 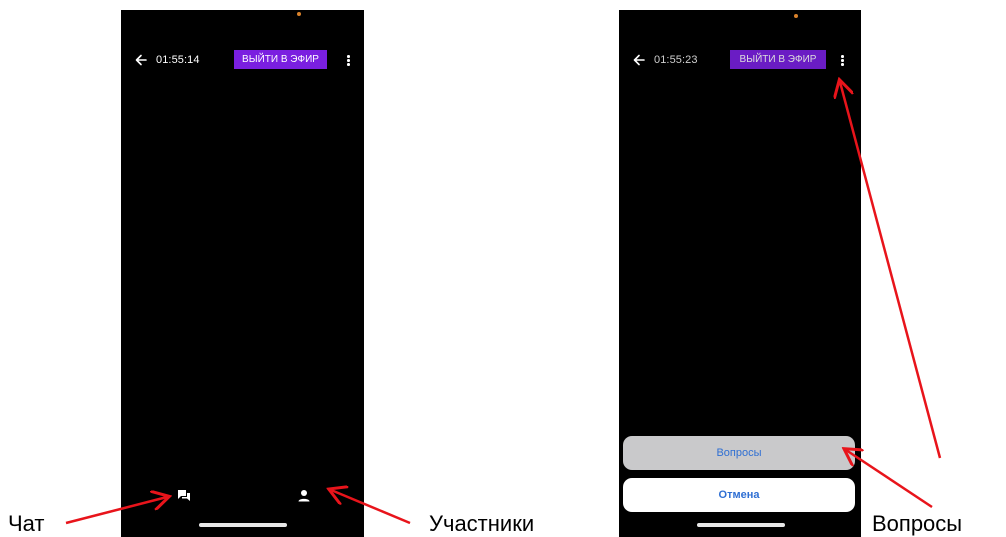 I want to click on arrow-to-more-menu, so click(x=891, y=270).